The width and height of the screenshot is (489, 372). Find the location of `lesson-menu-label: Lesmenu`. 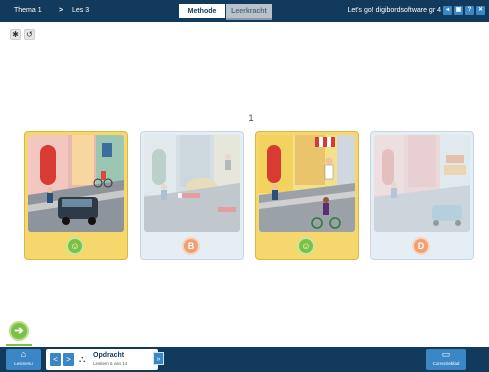

lesson-menu-label: Lesmenu is located at coordinates (23, 363).